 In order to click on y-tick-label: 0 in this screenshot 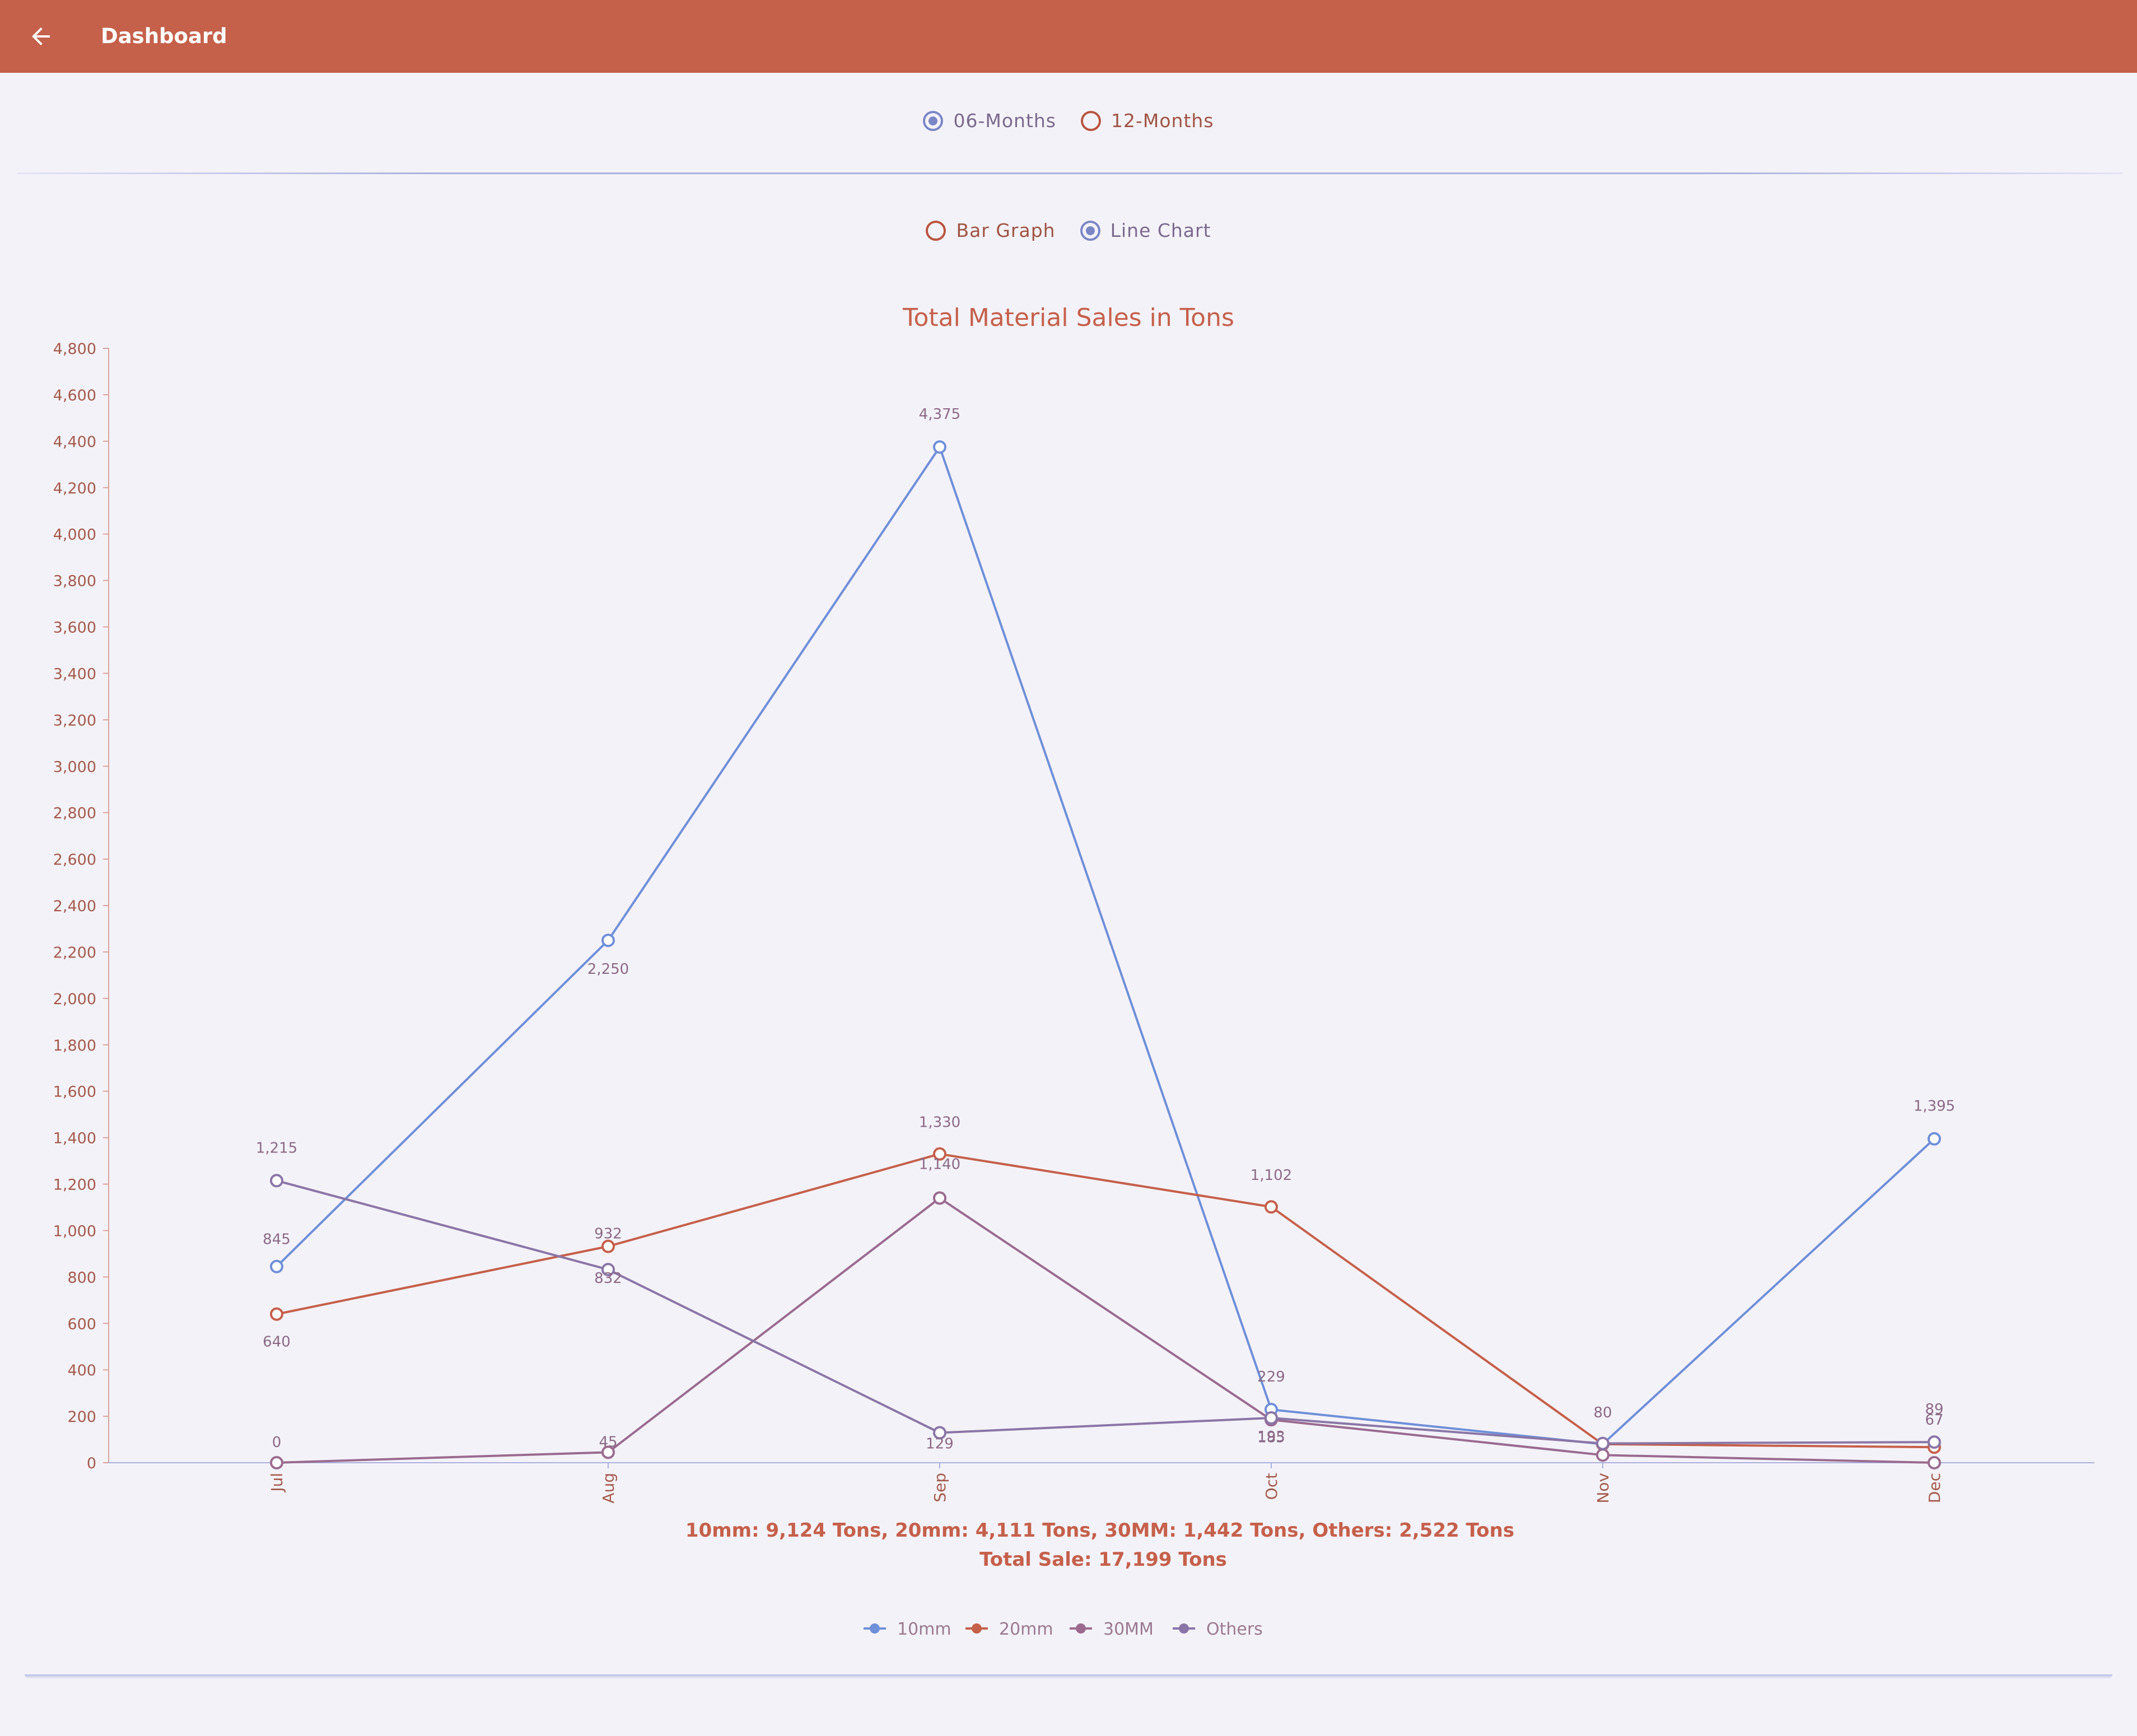, I will do `click(91, 1464)`.